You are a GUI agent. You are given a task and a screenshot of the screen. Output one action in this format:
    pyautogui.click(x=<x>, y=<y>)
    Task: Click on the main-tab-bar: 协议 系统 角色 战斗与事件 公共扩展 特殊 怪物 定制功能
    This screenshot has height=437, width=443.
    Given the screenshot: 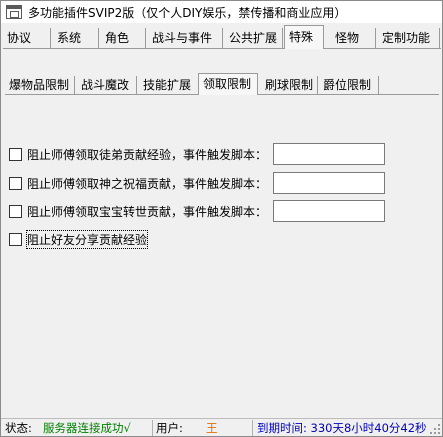 What is the action you would take?
    pyautogui.click(x=222, y=37)
    